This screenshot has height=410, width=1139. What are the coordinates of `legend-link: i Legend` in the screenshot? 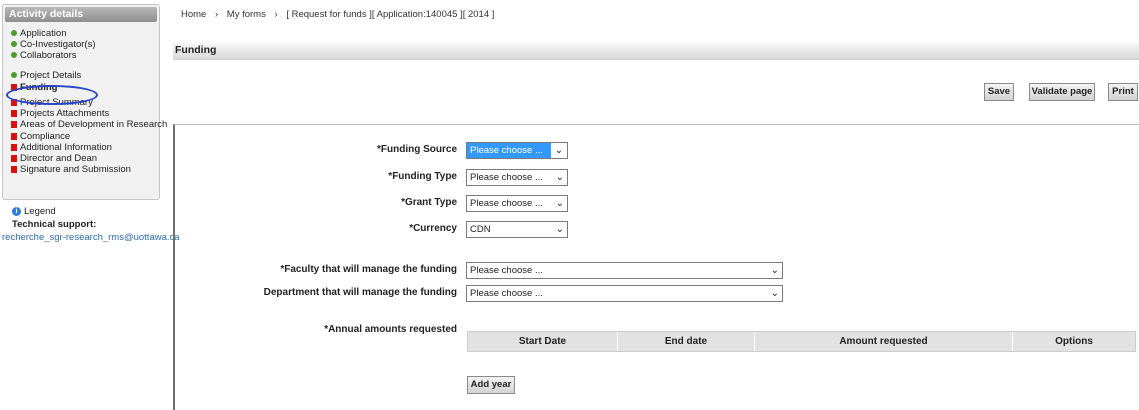 It's located at (34, 211).